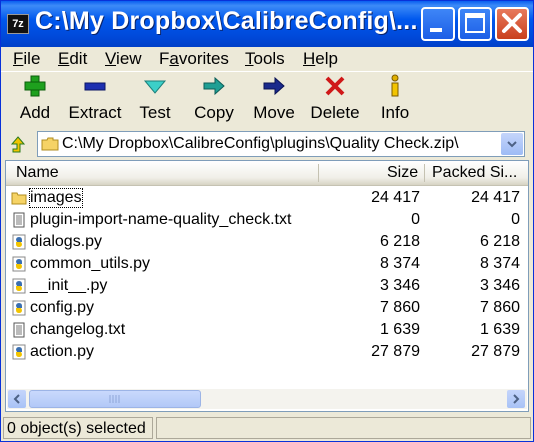 The image size is (534, 442). I want to click on horizontal-scrollbar, so click(267, 399).